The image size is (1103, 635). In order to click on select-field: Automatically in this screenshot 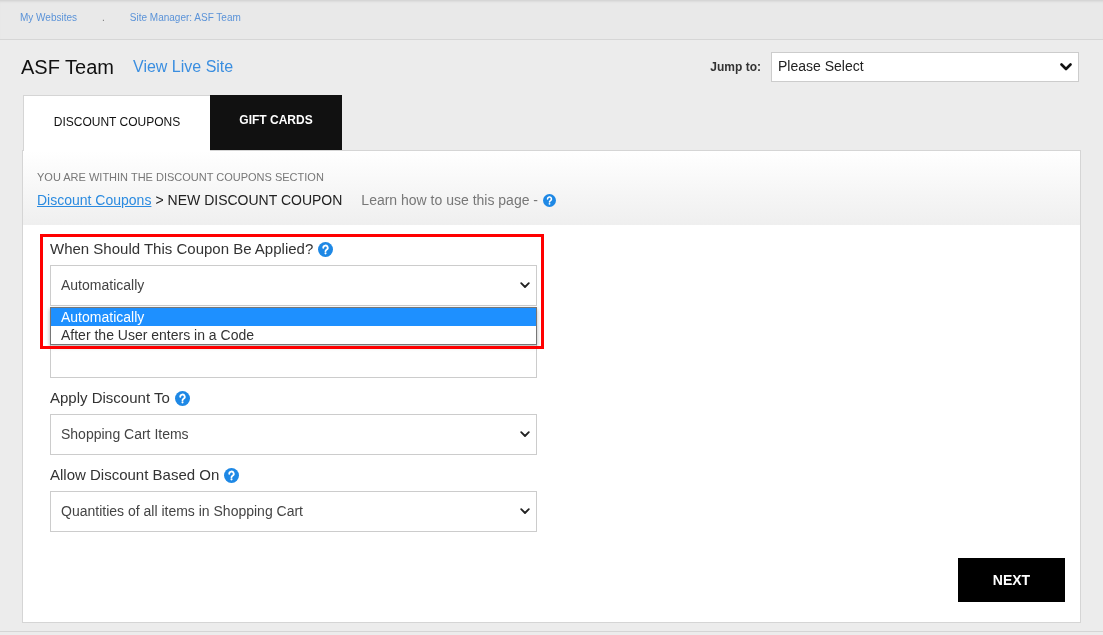, I will do `click(293, 285)`.